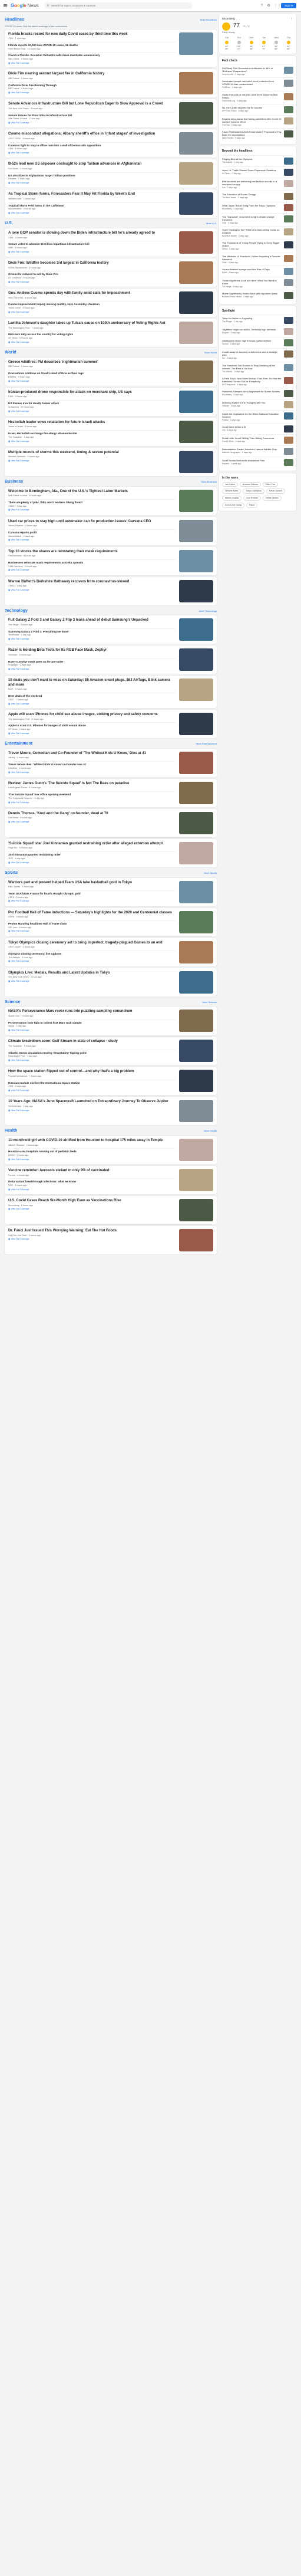 The image size is (301, 2576). What do you see at coordinates (10, 1185) in the screenshot?
I see `related-source: NPR` at bounding box center [10, 1185].